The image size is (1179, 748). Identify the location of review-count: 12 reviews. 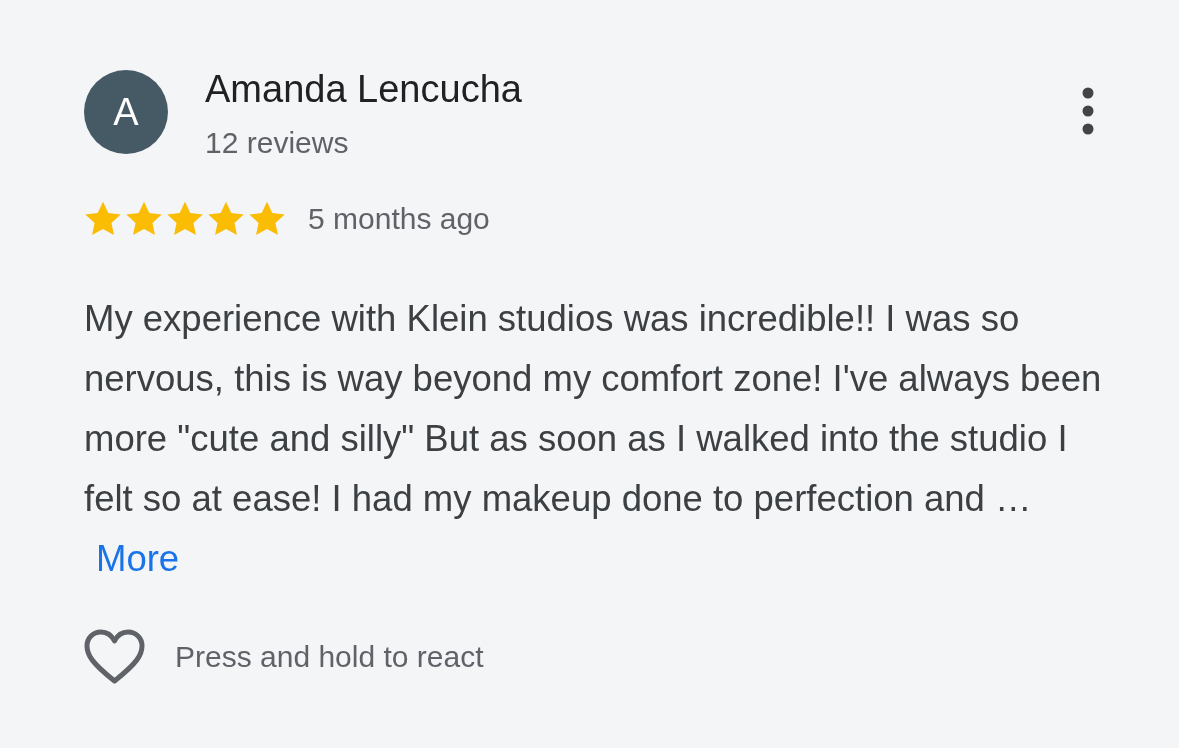
(277, 143).